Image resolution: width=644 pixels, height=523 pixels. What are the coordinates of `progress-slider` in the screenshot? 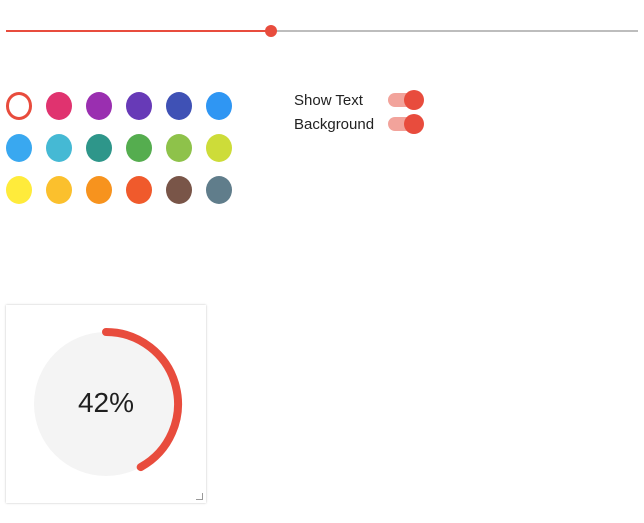 It's located at (322, 31).